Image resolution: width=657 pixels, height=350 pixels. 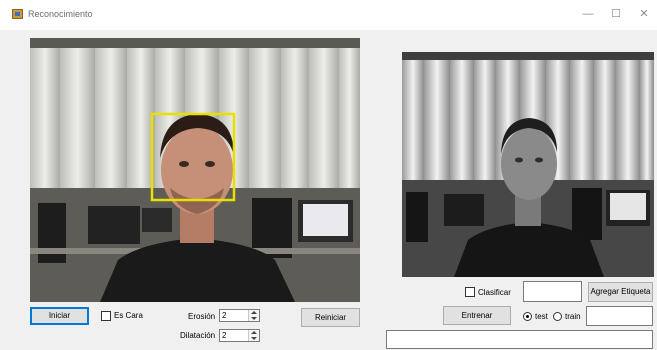 What do you see at coordinates (552, 291) in the screenshot?
I see `clasificar-textbox` at bounding box center [552, 291].